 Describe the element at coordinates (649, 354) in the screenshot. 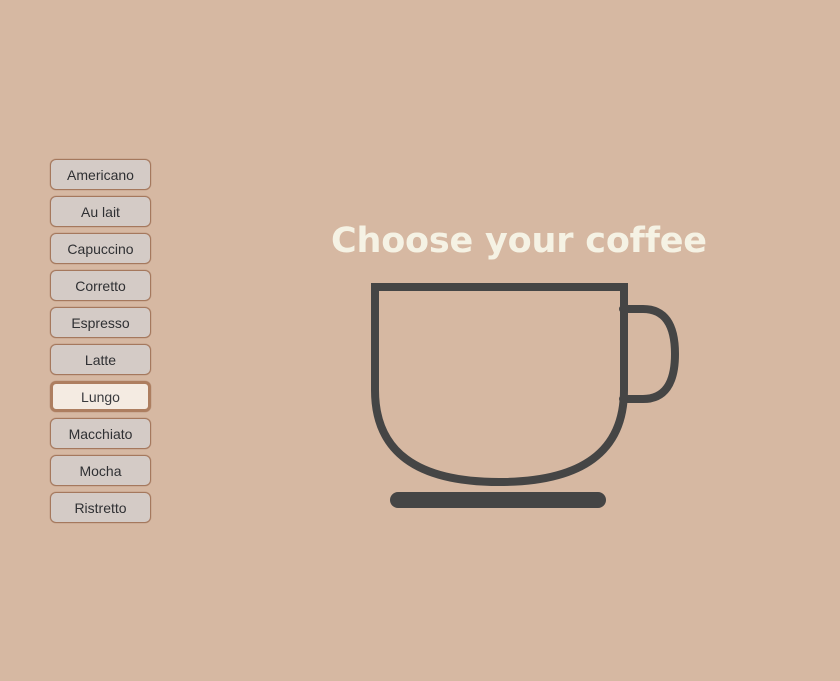

I see `cup-handle-icon` at that location.